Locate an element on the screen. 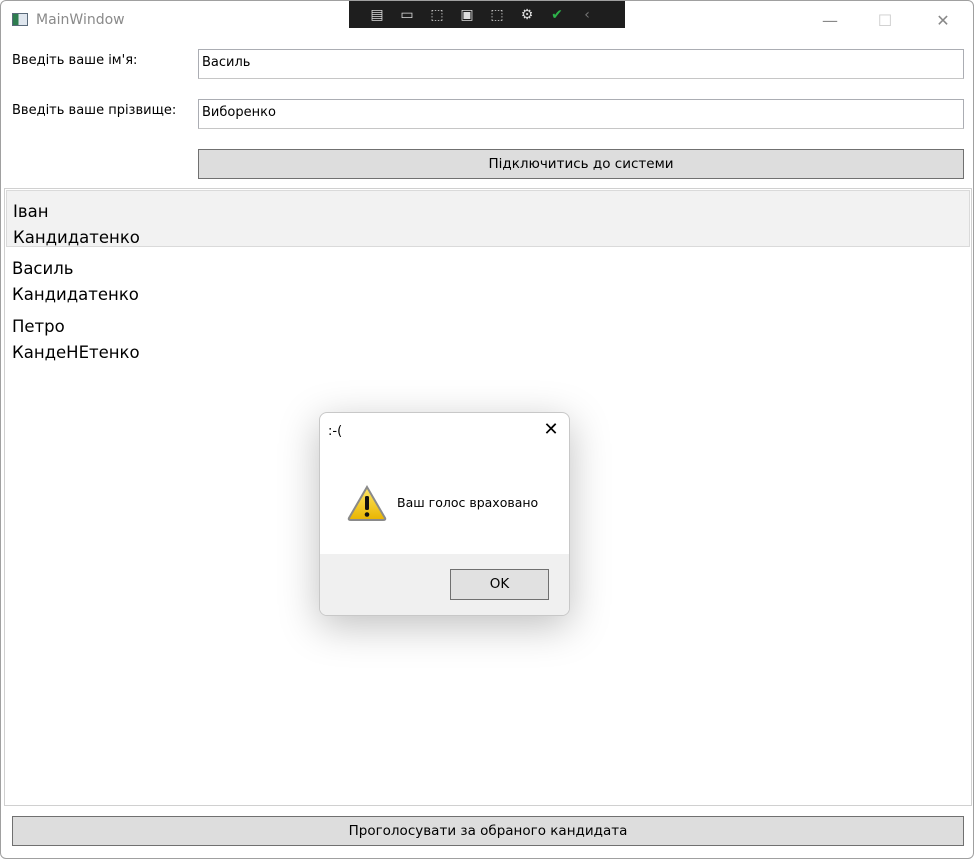 The image size is (974, 859). debug-toolbar: ▤ ▭ ⬚ ▣ ⬚ ⚙ ✔ ‹ is located at coordinates (487, 14).